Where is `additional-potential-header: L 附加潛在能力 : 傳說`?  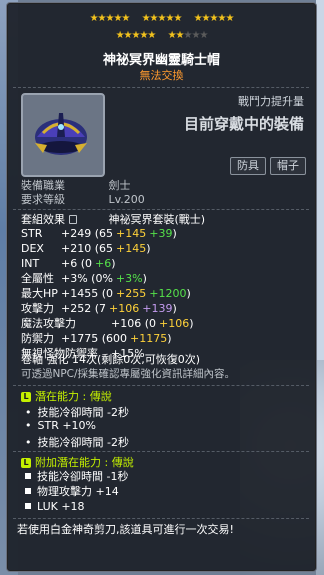 additional-potential-header: L 附加潛在能力 : 傳說 is located at coordinates (77, 462).